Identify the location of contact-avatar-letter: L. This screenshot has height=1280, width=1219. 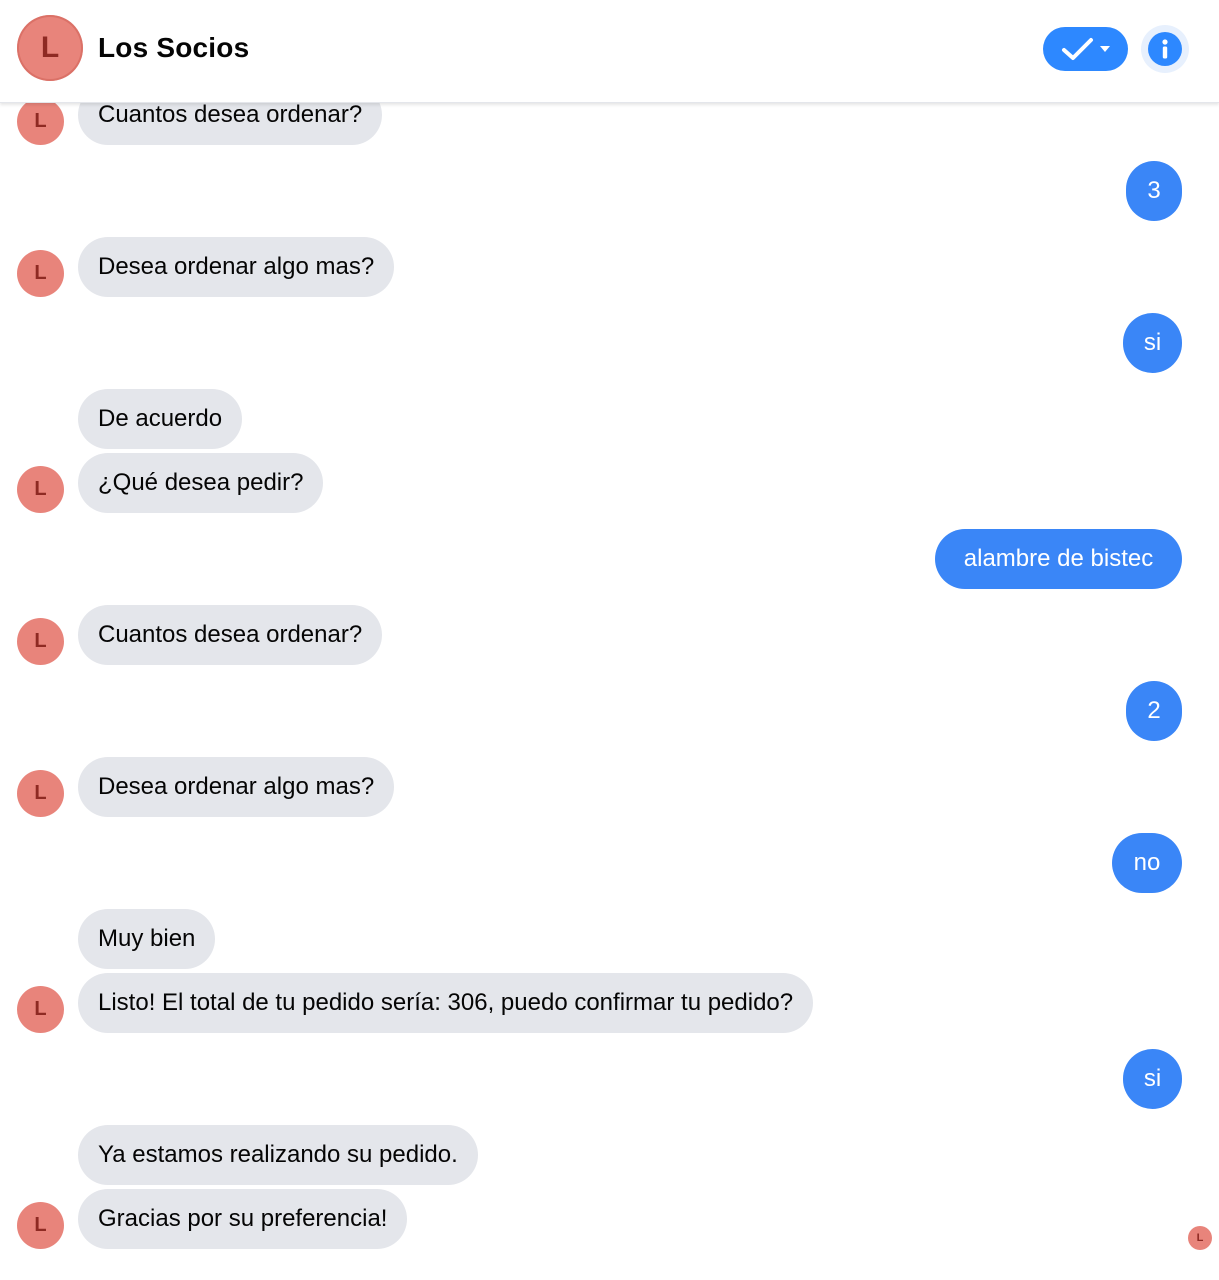
(50, 47).